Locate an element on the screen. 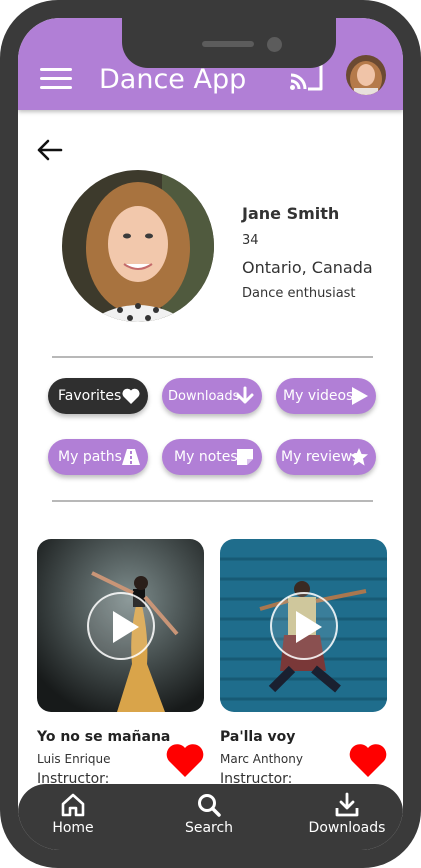 The height and width of the screenshot is (868, 421). profile-photo is located at coordinates (138, 246).